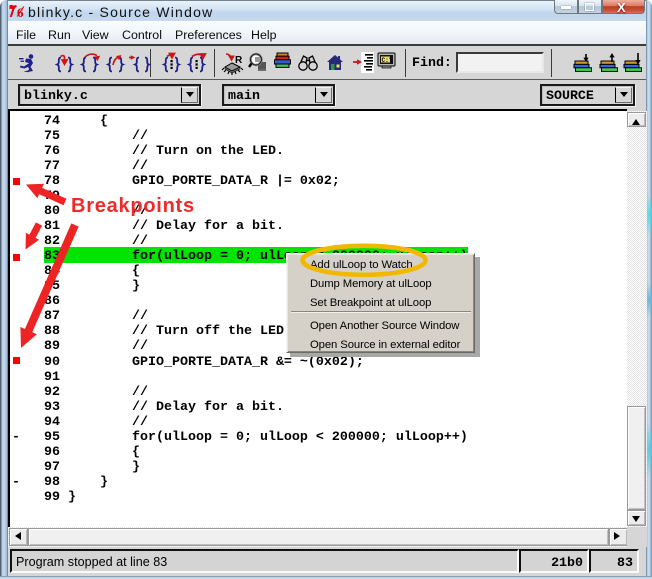 Image resolution: width=652 pixels, height=579 pixels. What do you see at coordinates (239, 60) in the screenshot?
I see `svg-text: R` at bounding box center [239, 60].